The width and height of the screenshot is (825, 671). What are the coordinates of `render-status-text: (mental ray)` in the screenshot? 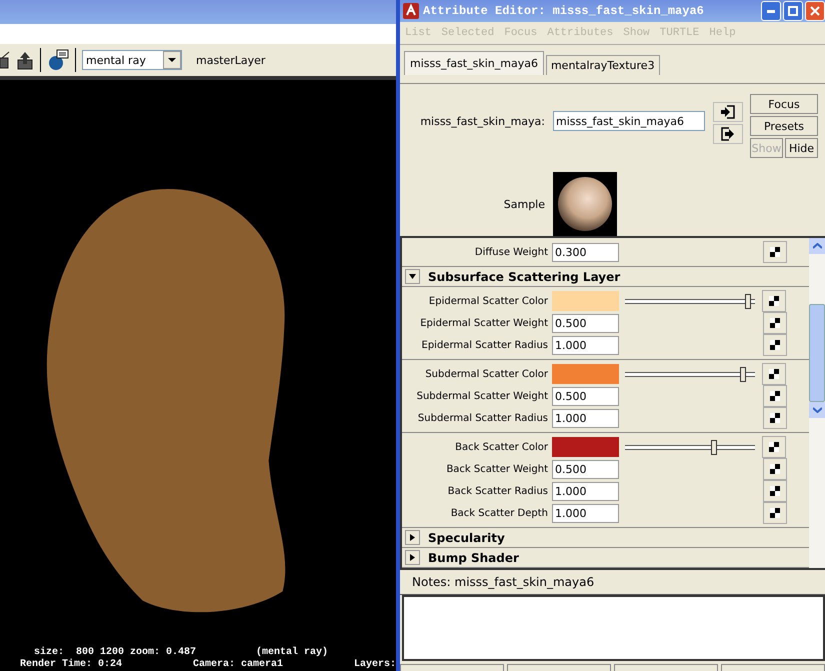 It's located at (292, 653).